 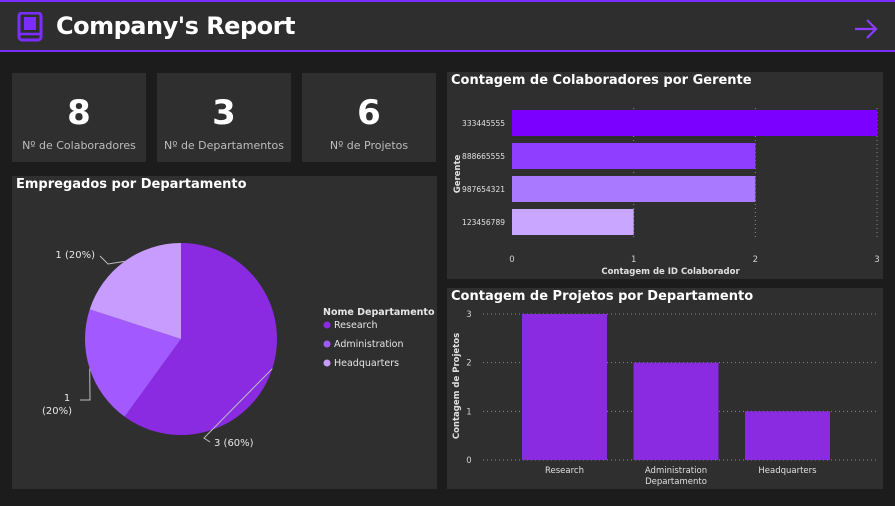 I want to click on bar-administration, so click(x=676, y=411).